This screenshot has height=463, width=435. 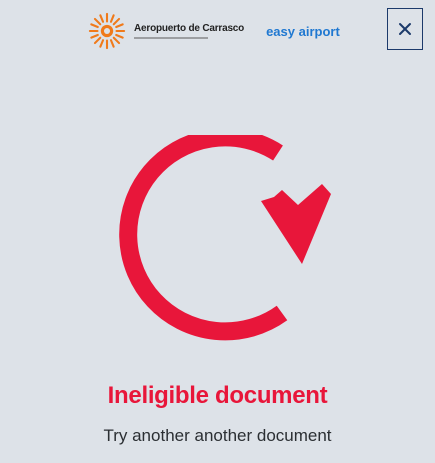 I want to click on partner-logo: easy airport, so click(x=303, y=31).